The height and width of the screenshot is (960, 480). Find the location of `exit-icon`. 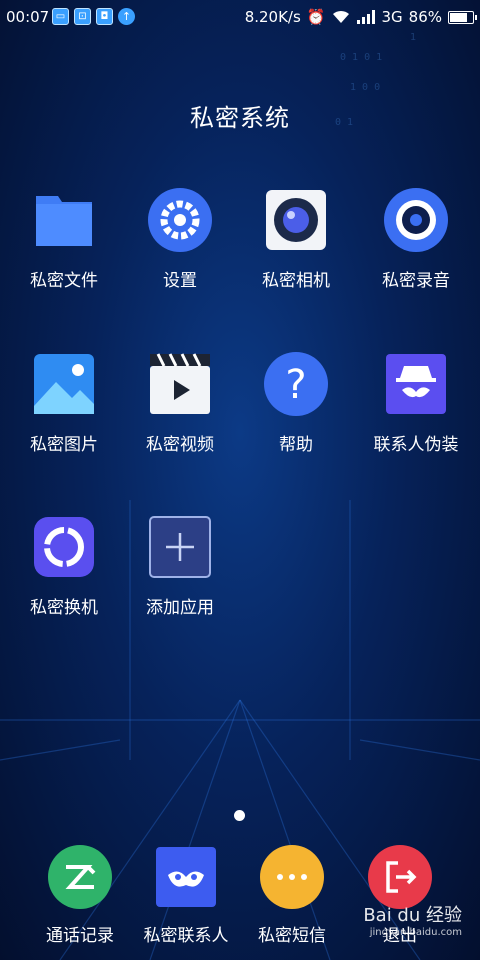

exit-icon is located at coordinates (400, 877).